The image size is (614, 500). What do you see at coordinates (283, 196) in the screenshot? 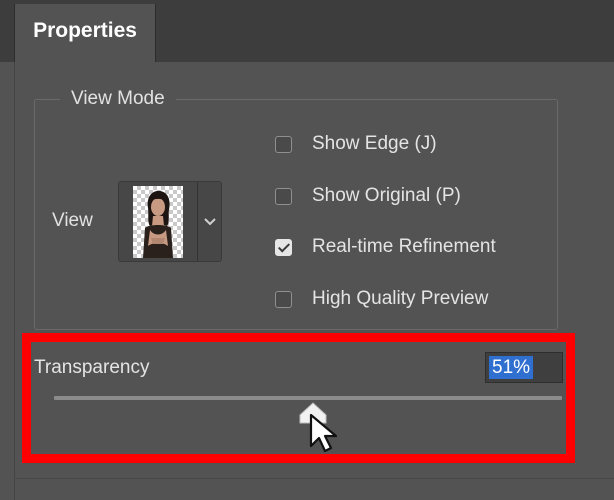
I see `show-original-checkbox` at bounding box center [283, 196].